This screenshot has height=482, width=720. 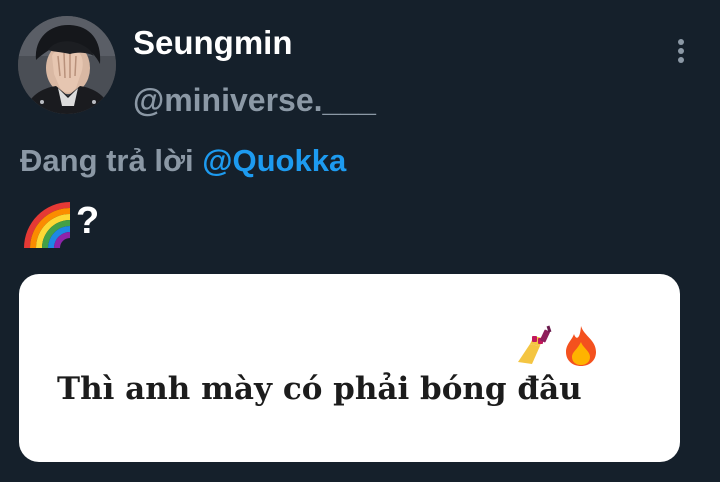 I want to click on reply-context: Đang trả lời @Quokka, so click(x=183, y=160).